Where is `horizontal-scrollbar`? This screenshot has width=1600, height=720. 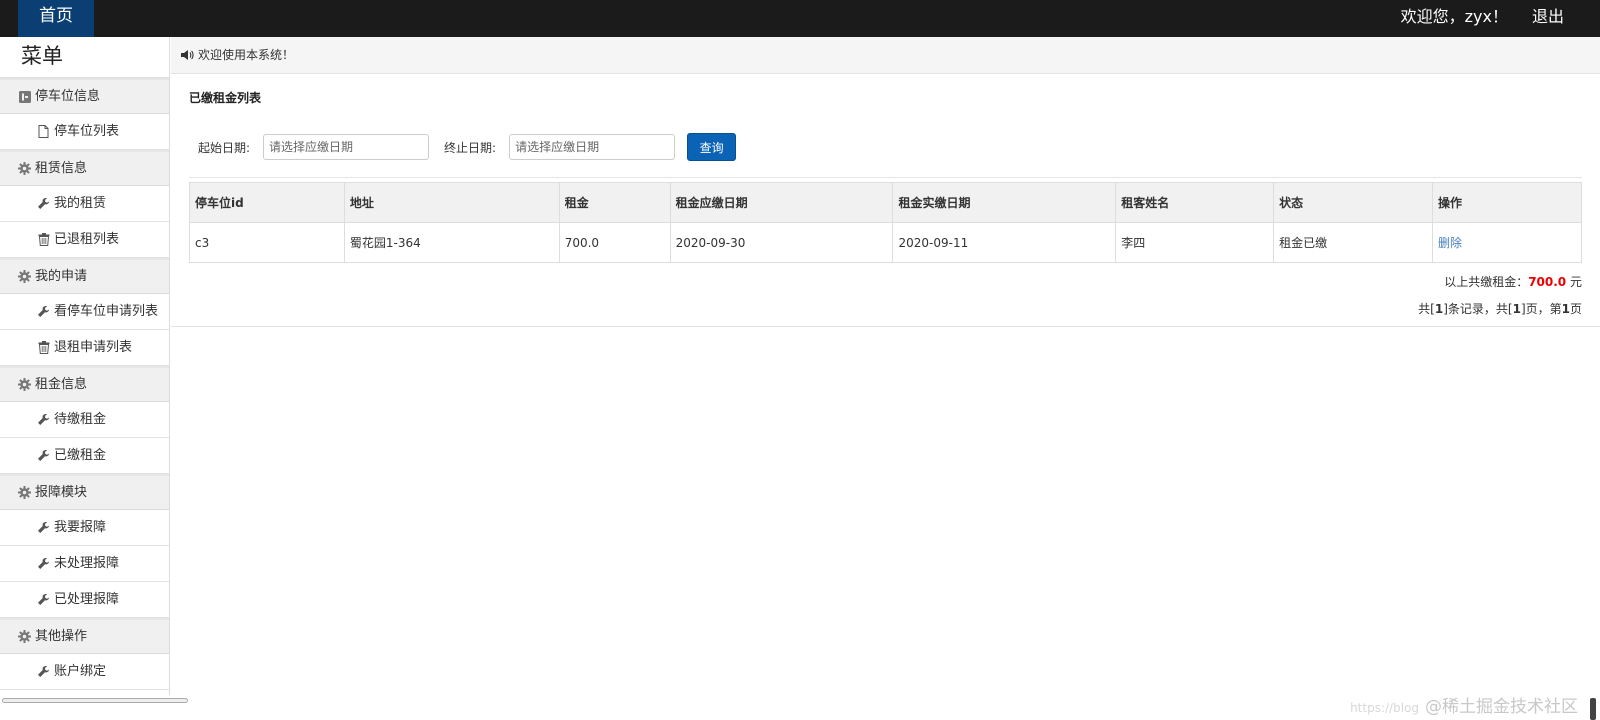
horizontal-scrollbar is located at coordinates (95, 700).